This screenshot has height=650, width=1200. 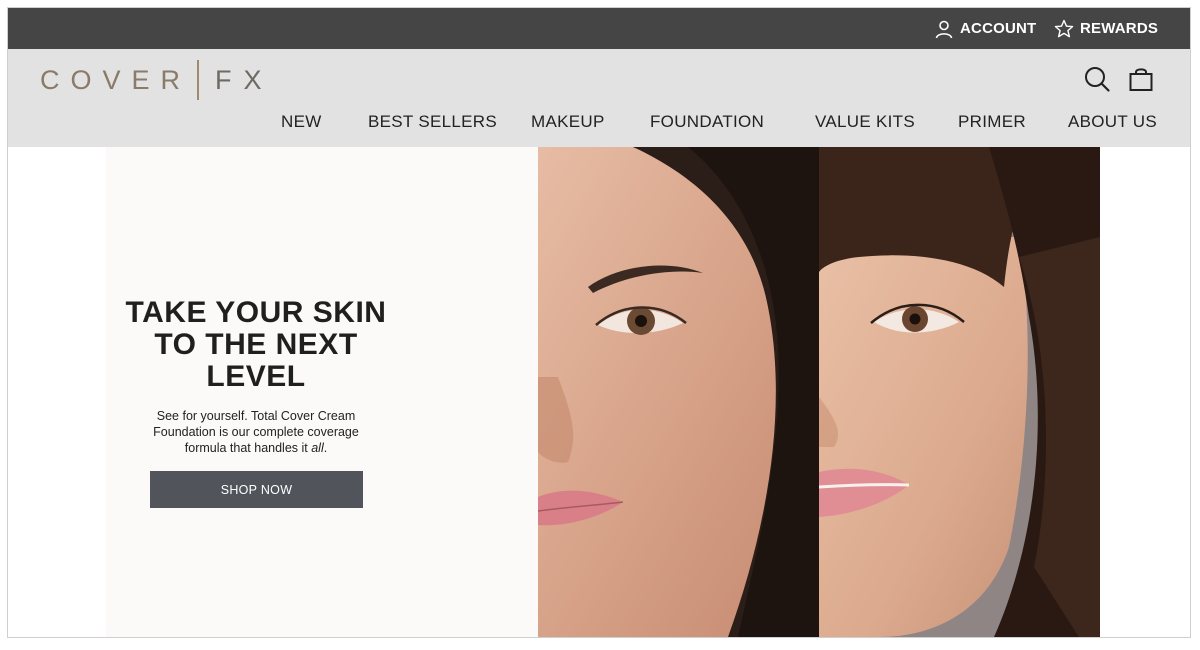 I want to click on star-icon, so click(x=1064, y=28).